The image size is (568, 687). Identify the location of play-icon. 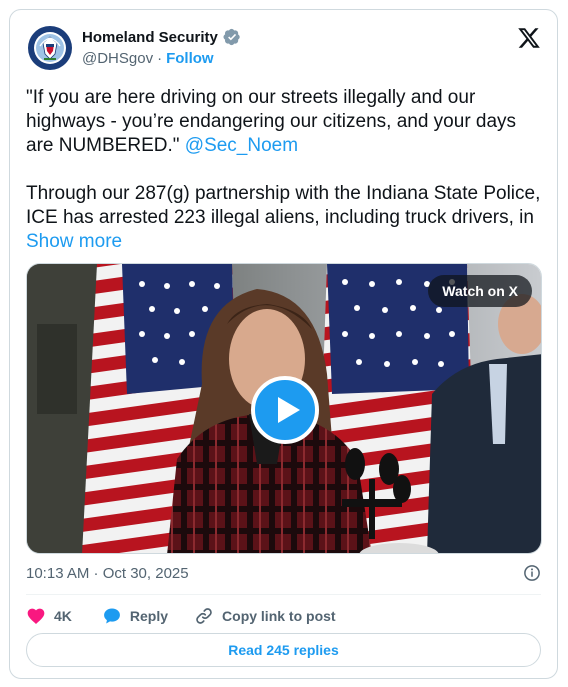
(285, 410).